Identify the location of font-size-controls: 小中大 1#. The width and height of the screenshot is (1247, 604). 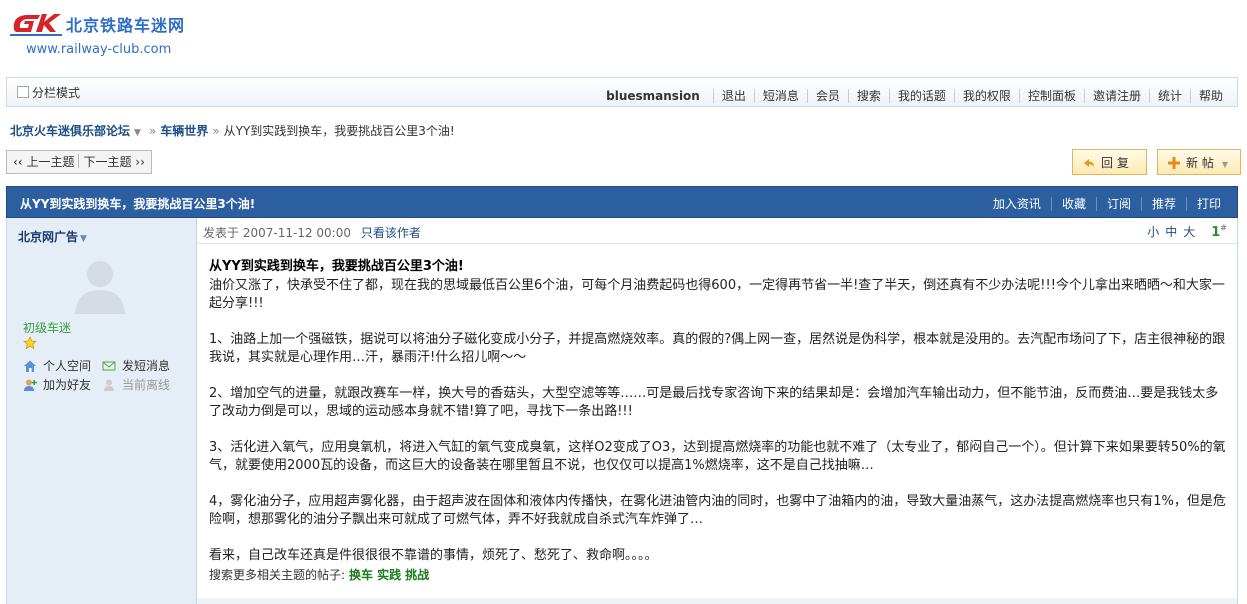
(1184, 231).